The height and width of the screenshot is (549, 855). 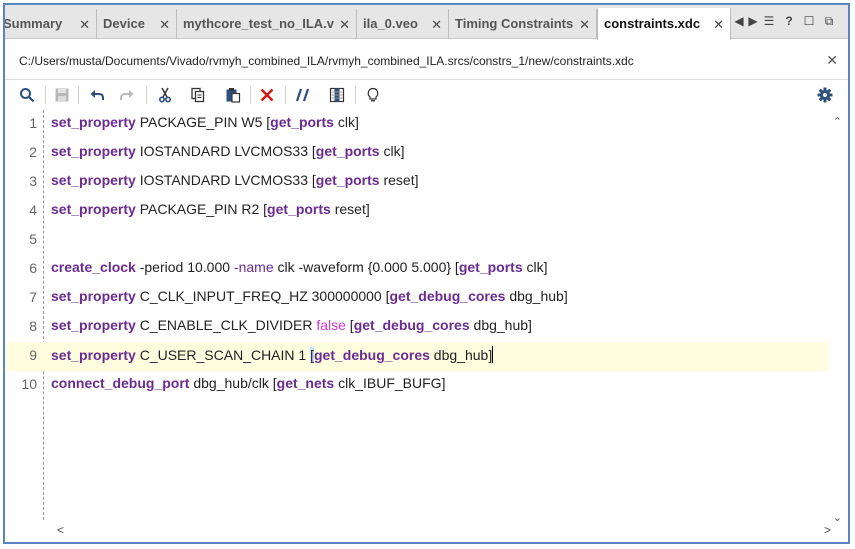 I want to click on code-segment: C_ENABLE_CLK_DIVIDER, so click(x=226, y=325).